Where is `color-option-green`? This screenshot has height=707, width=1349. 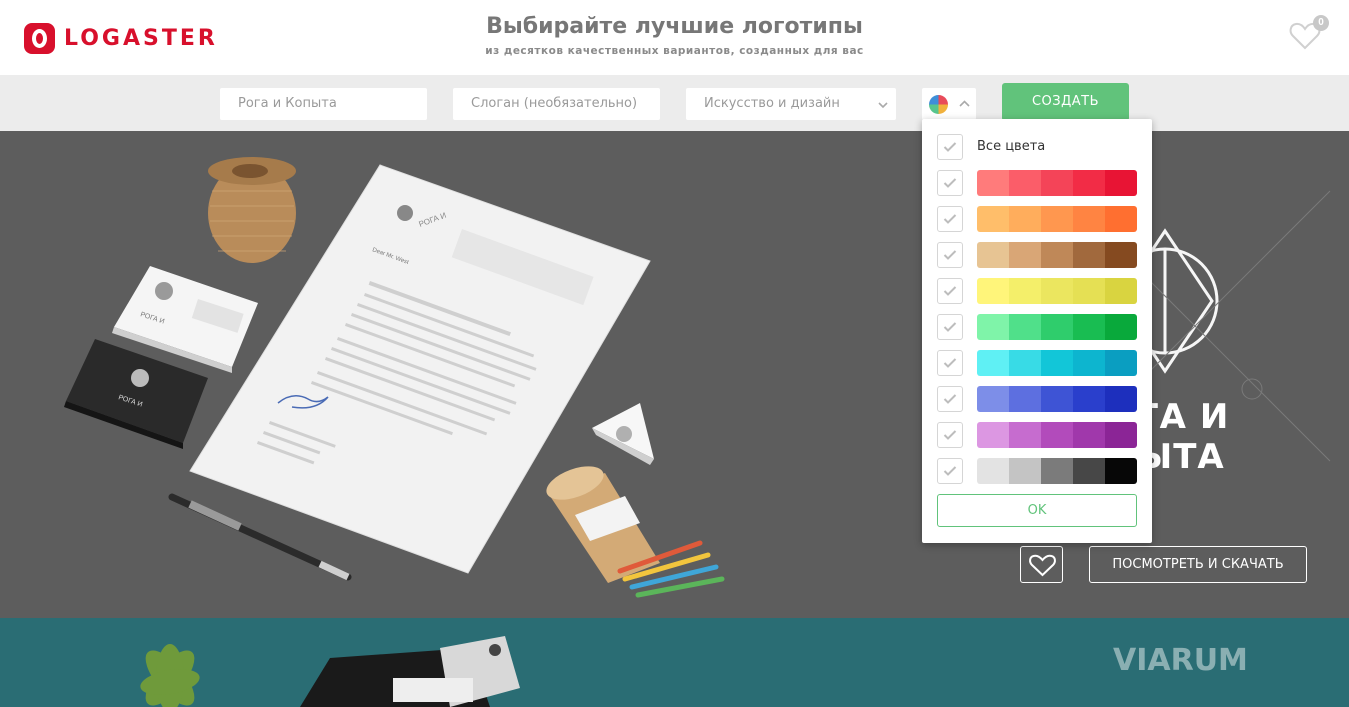 color-option-green is located at coordinates (1037, 327).